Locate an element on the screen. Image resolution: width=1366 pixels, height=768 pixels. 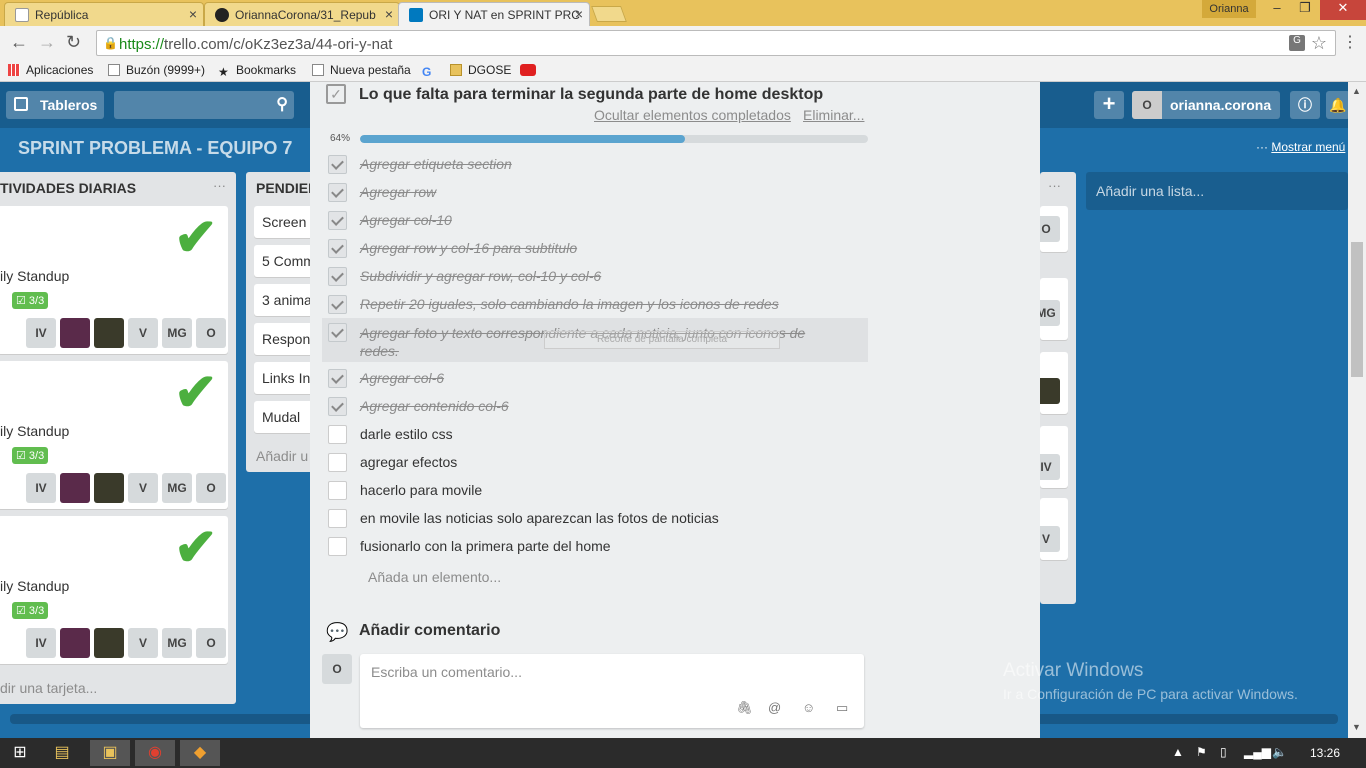
back-icon: ← is located at coordinates (19, 42).